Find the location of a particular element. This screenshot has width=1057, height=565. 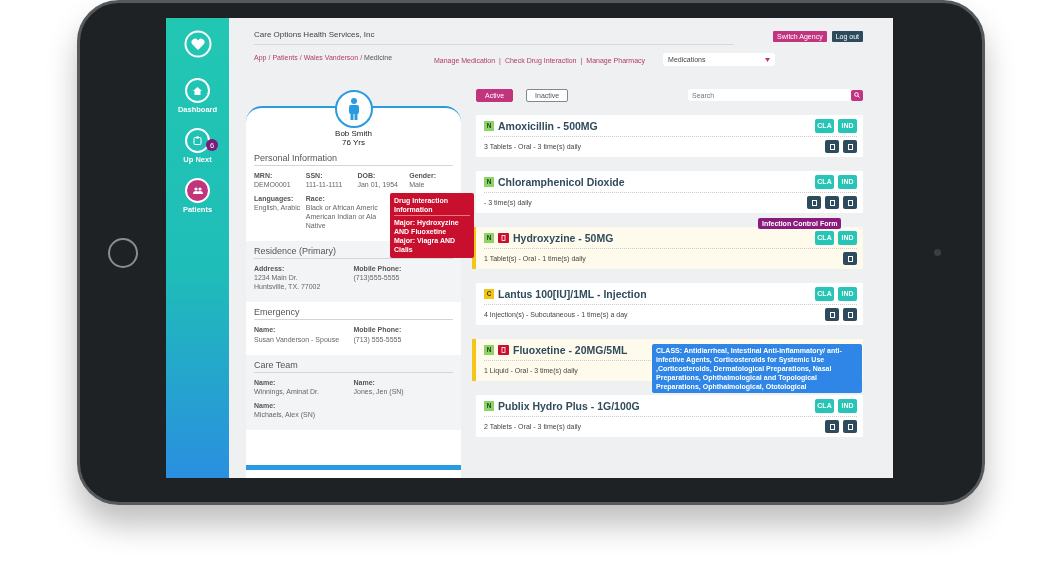

search-icon is located at coordinates (857, 95).